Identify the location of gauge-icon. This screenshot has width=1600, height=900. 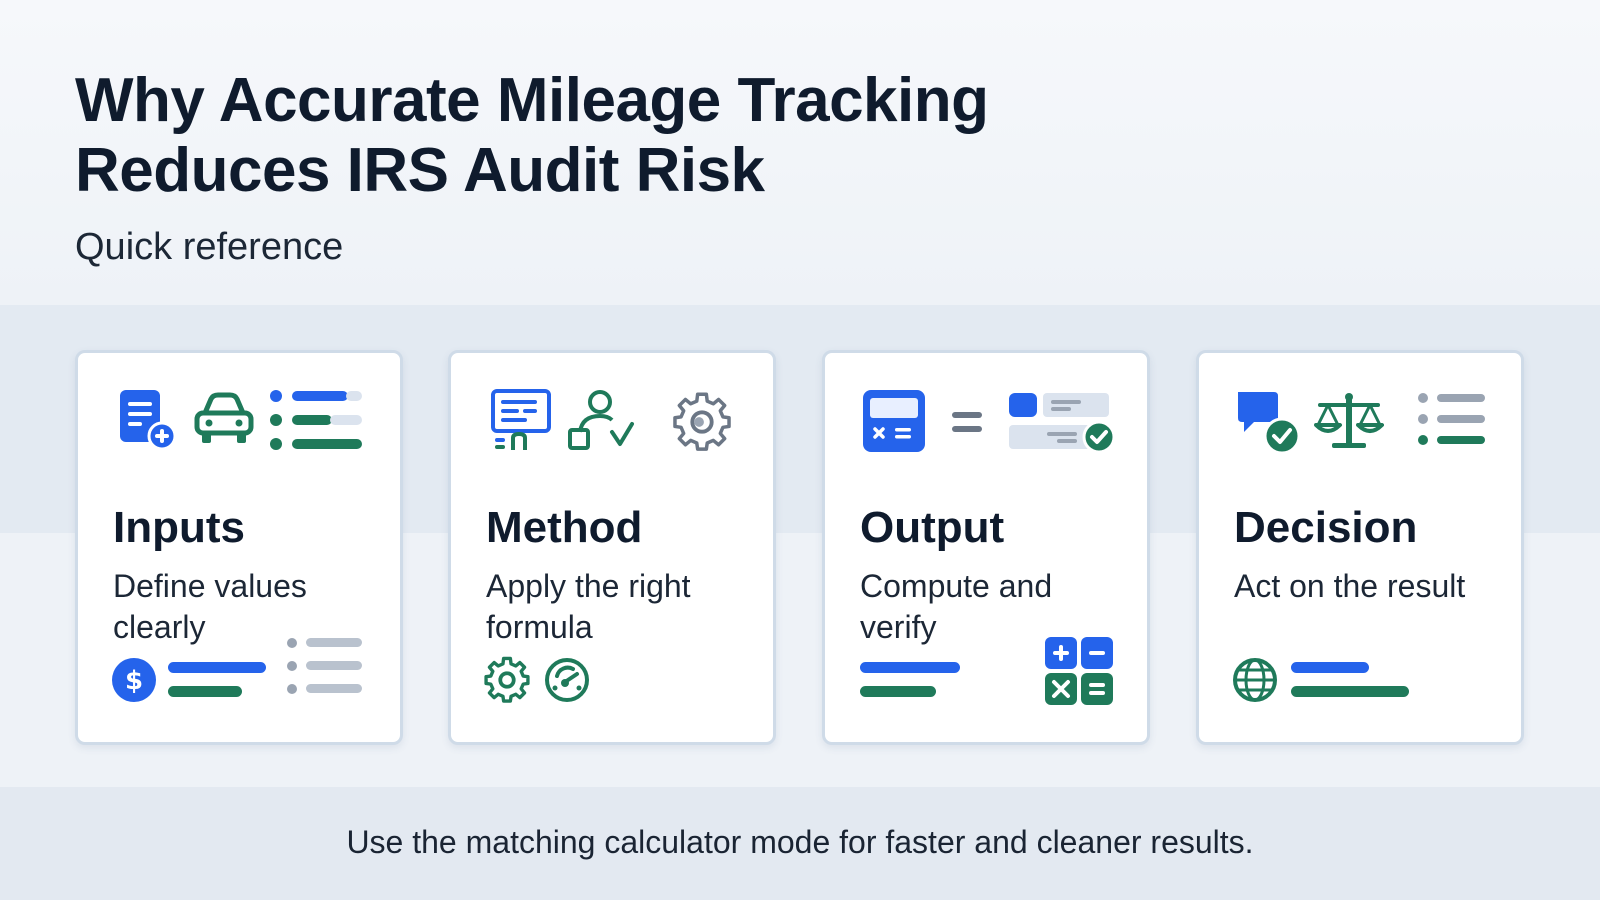
(567, 680).